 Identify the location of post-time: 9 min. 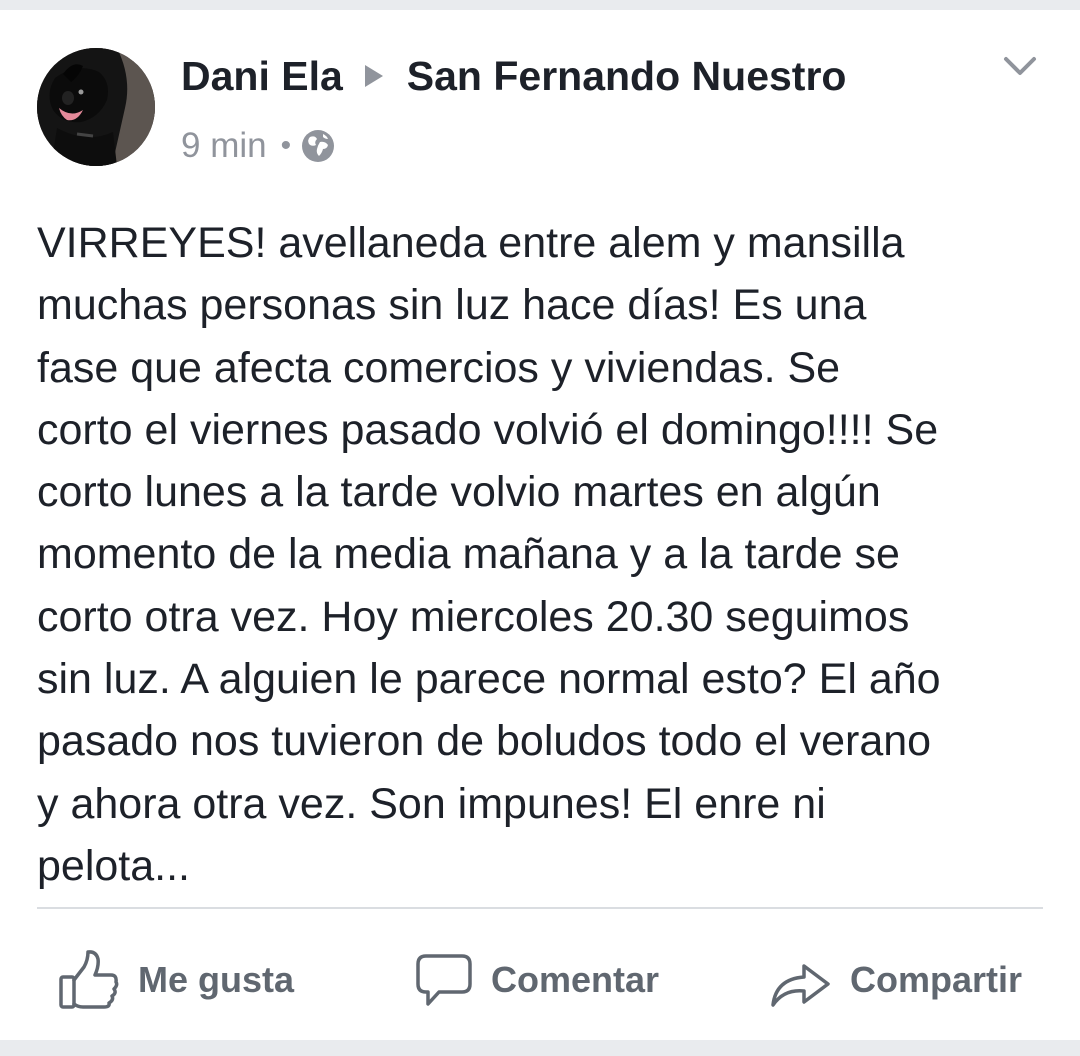
(224, 146).